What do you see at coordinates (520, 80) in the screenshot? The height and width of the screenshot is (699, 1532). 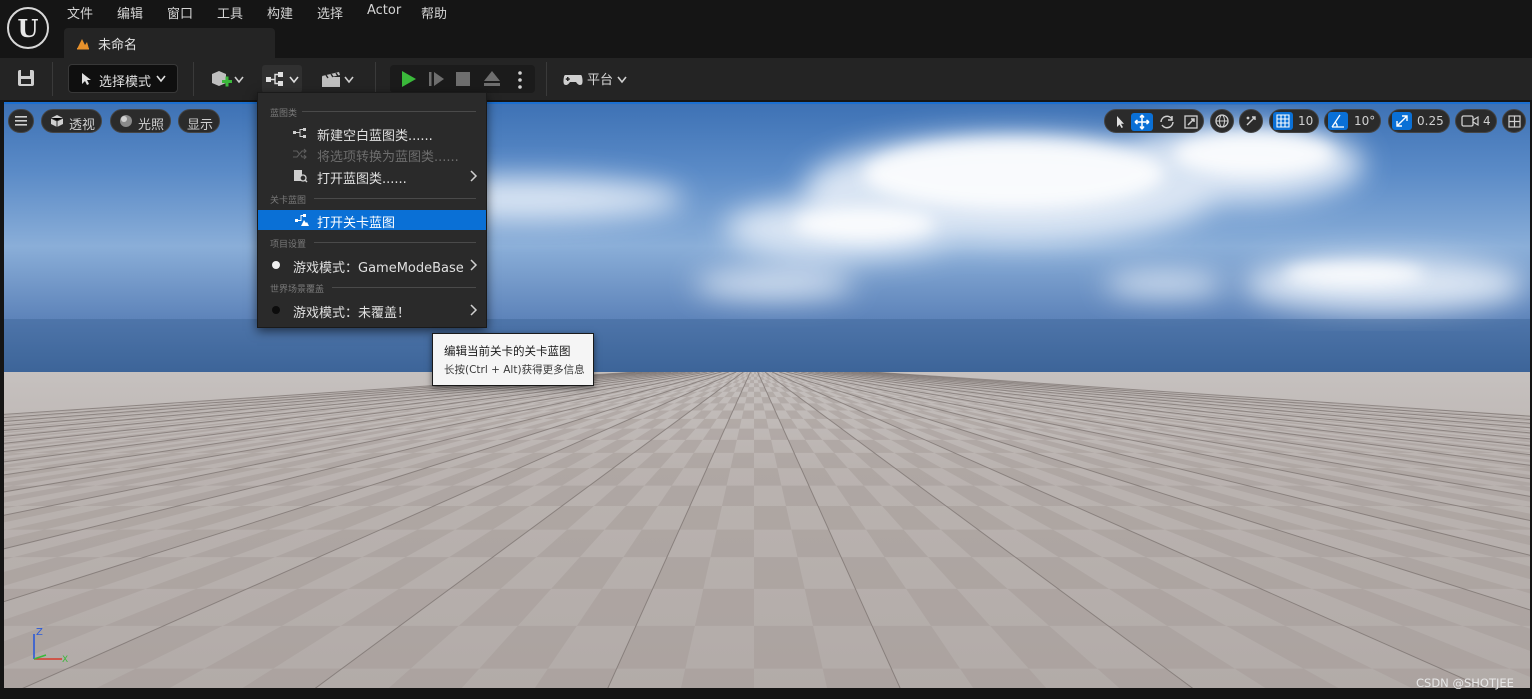 I see `more-icon` at bounding box center [520, 80].